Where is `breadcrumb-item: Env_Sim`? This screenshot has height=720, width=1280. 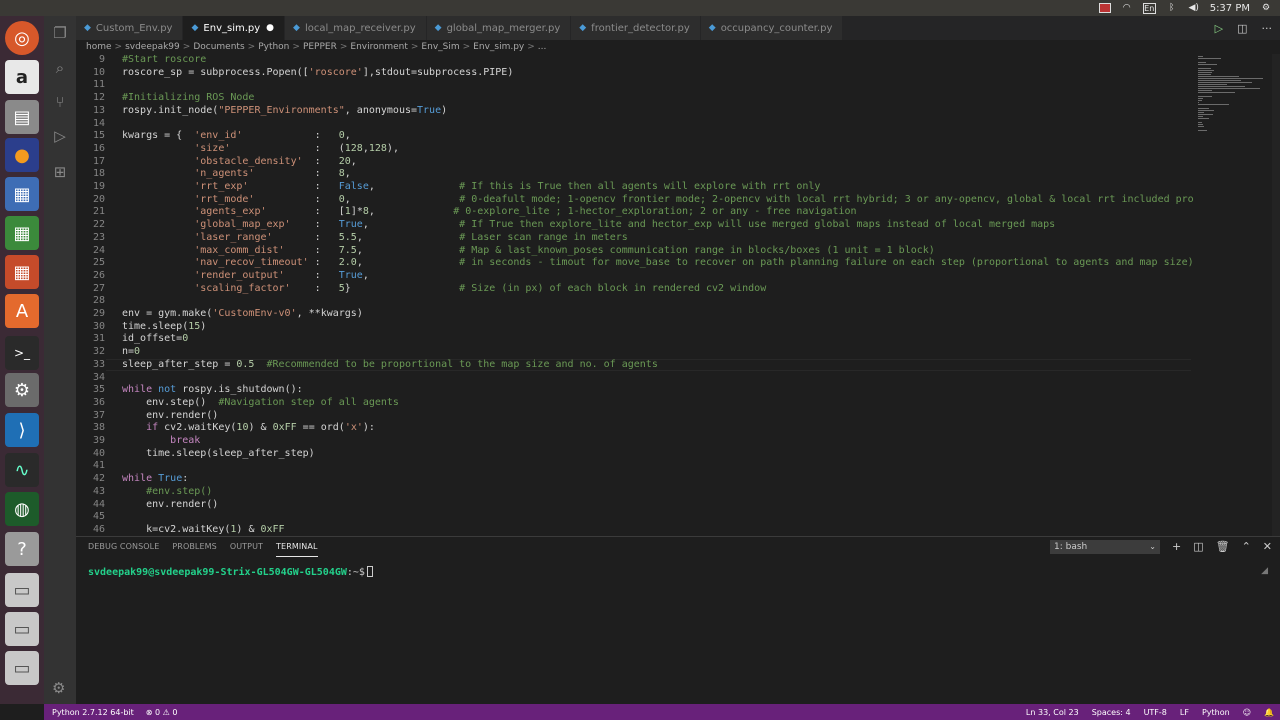 breadcrumb-item: Env_Sim is located at coordinates (440, 47).